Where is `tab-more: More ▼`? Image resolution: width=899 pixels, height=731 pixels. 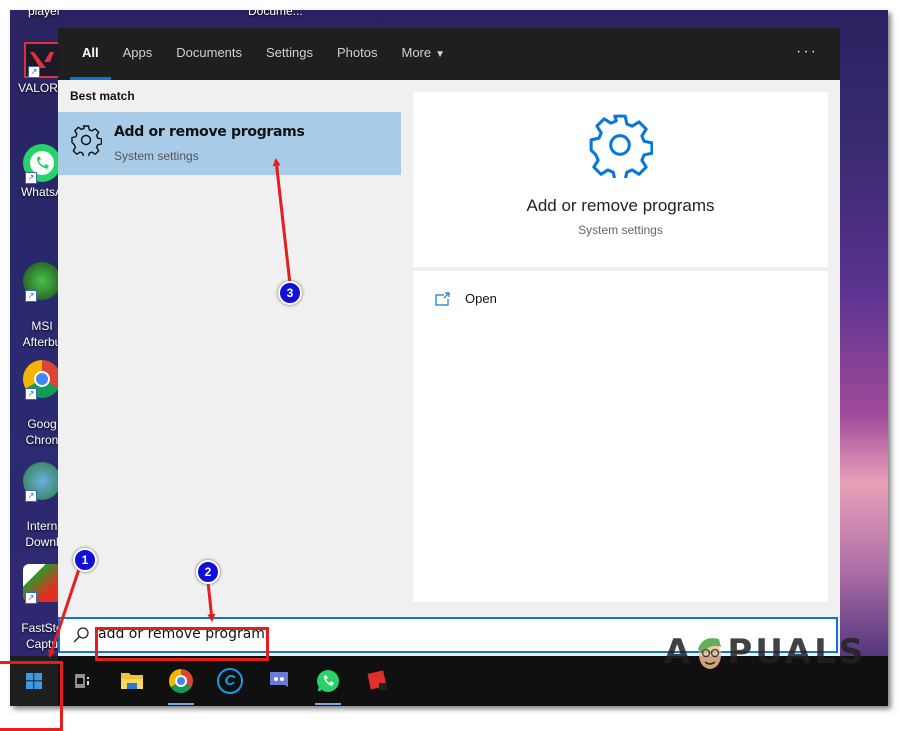 tab-more: More ▼ is located at coordinates (423, 54).